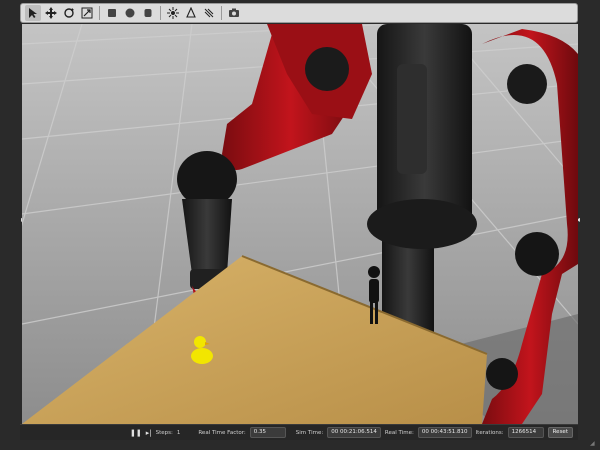 The image size is (600, 450). I want to click on select-mode-icon, so click(33, 13).